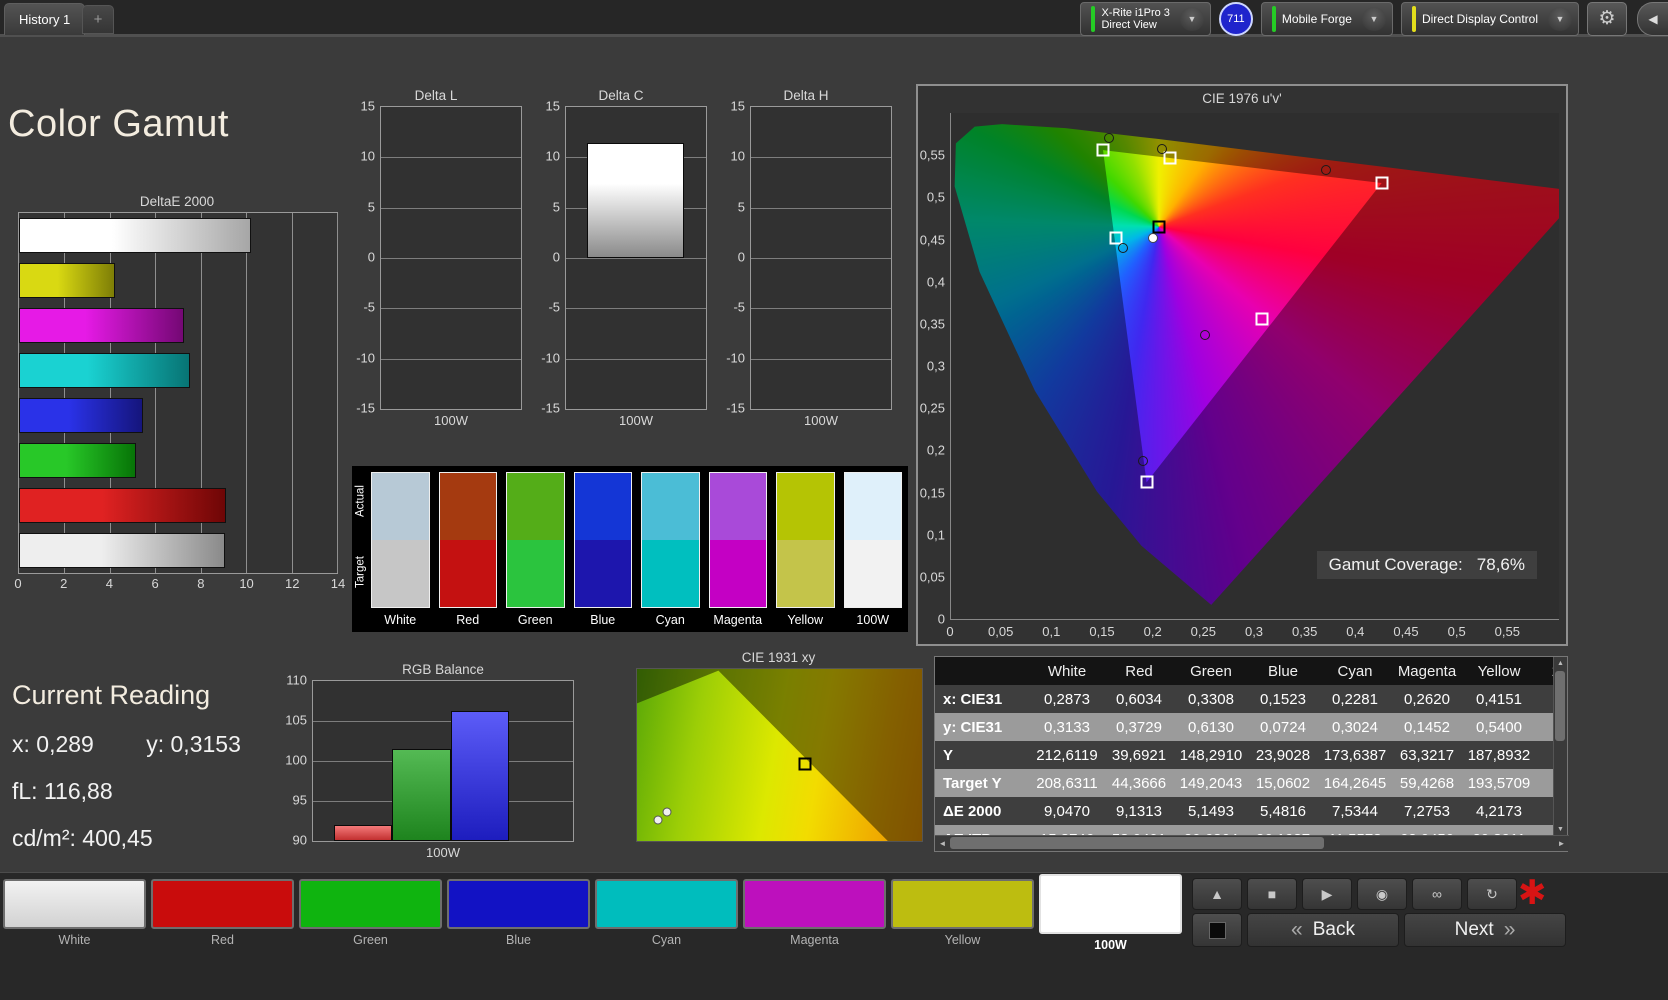 The image size is (1668, 1000). What do you see at coordinates (1283, 699) in the screenshot?
I see `table-cell: 0,1523` at bounding box center [1283, 699].